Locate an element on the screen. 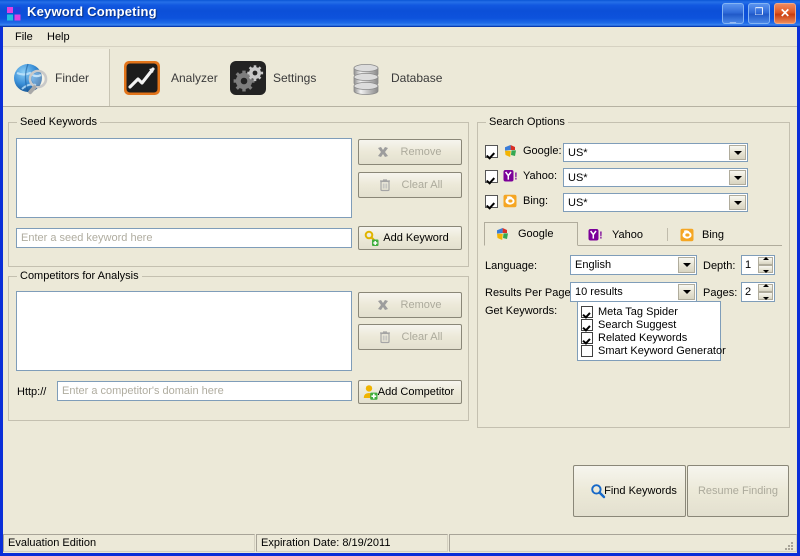 The width and height of the screenshot is (800, 556). add-competitor-button: Add Competitor is located at coordinates (410, 392).